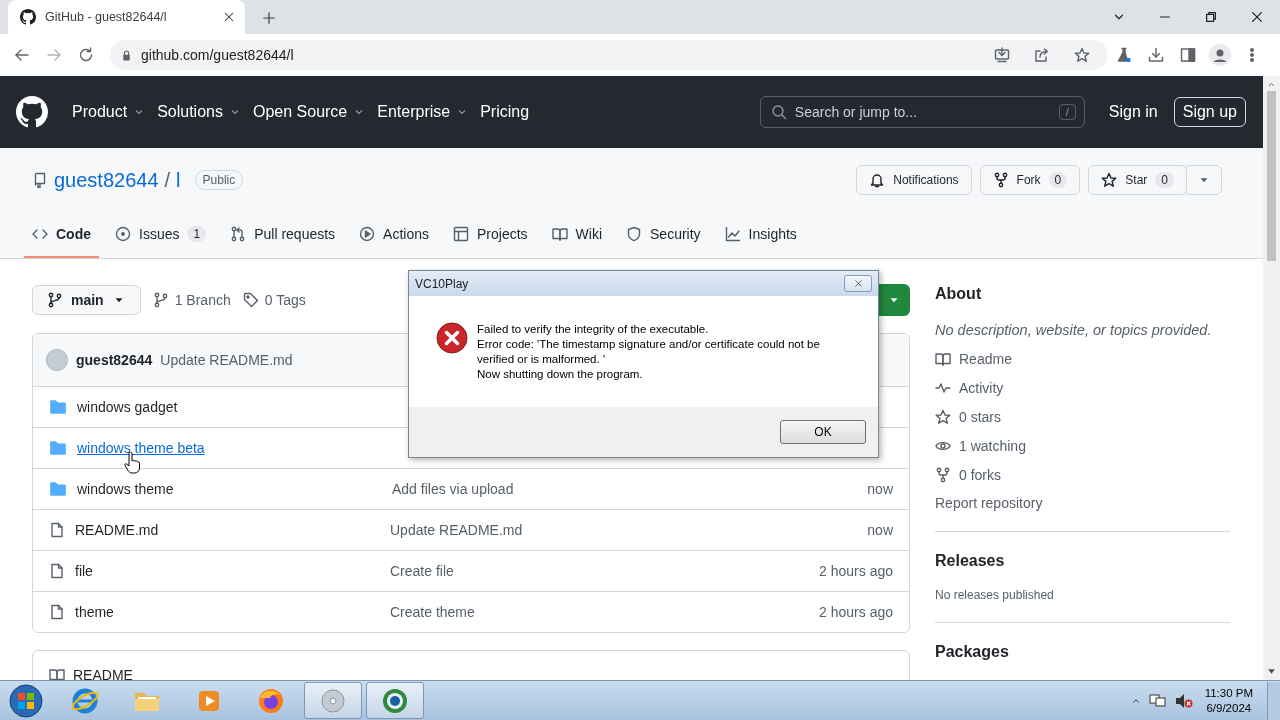  What do you see at coordinates (178, 180) in the screenshot?
I see `repo-name-link: l` at bounding box center [178, 180].